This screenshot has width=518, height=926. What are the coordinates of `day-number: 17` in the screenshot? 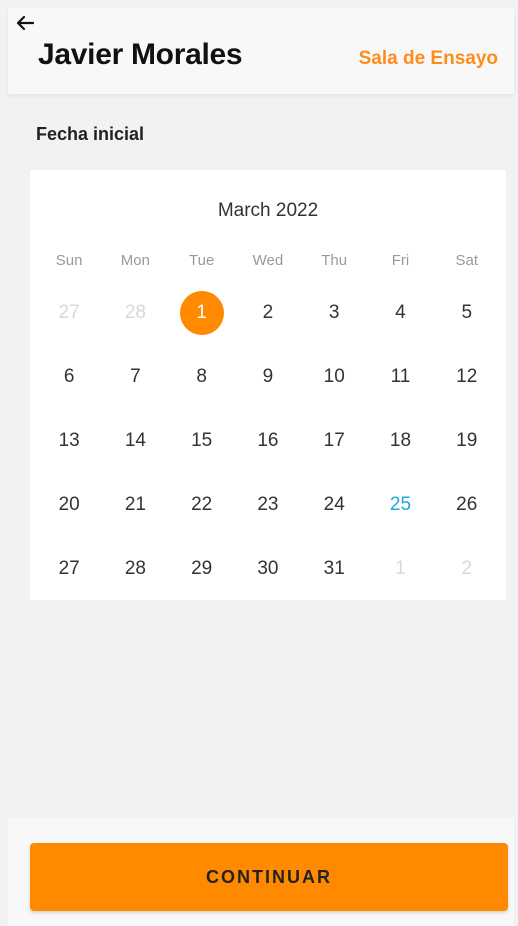 It's located at (334, 440).